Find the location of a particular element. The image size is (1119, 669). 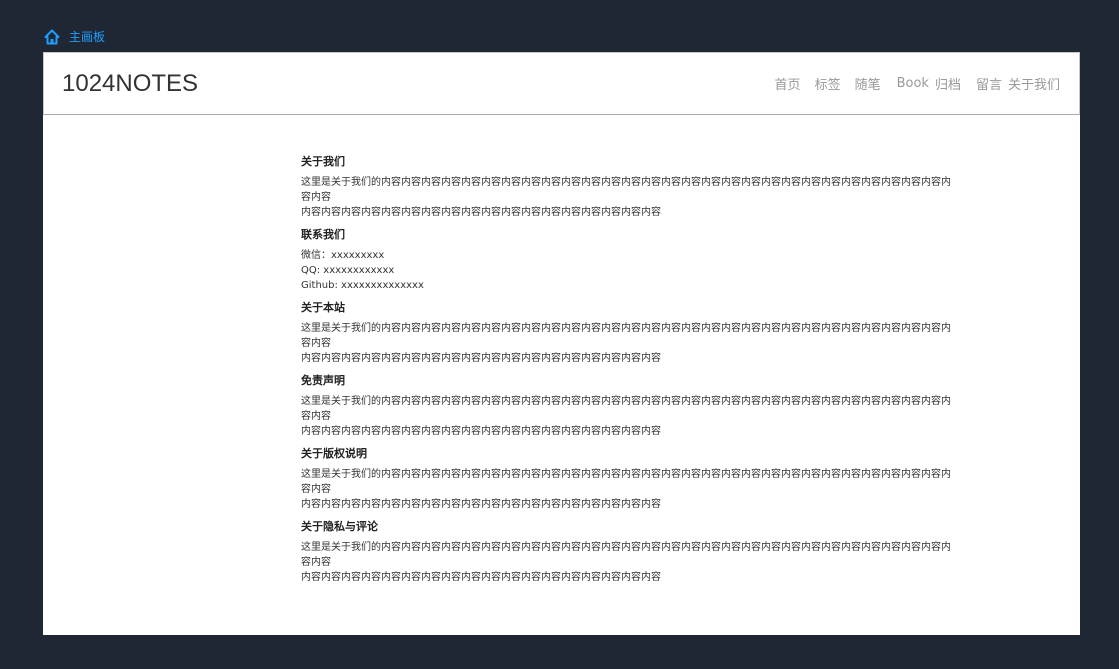

section-title: 关于隐私与评论 is located at coordinates (339, 526).